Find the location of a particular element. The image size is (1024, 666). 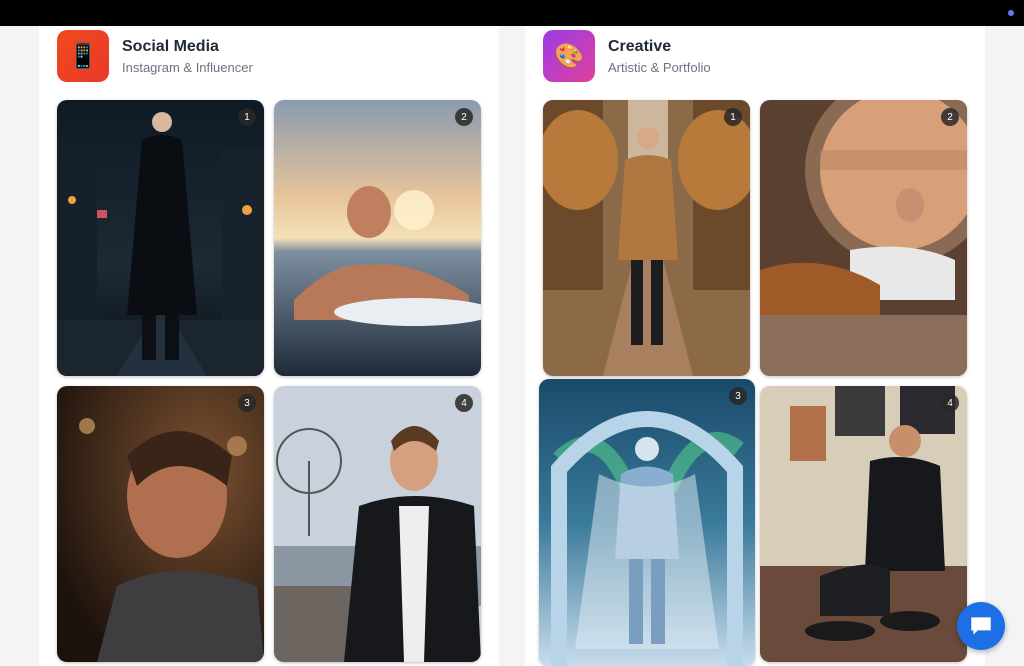

category-header: 📱 Social Media Instagram & Influencer is located at coordinates (155, 56).